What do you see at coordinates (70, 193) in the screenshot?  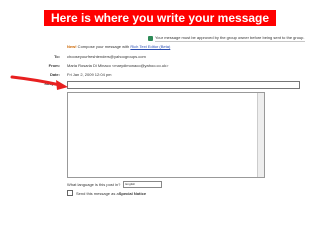 I see `special-notice-checkbox` at bounding box center [70, 193].